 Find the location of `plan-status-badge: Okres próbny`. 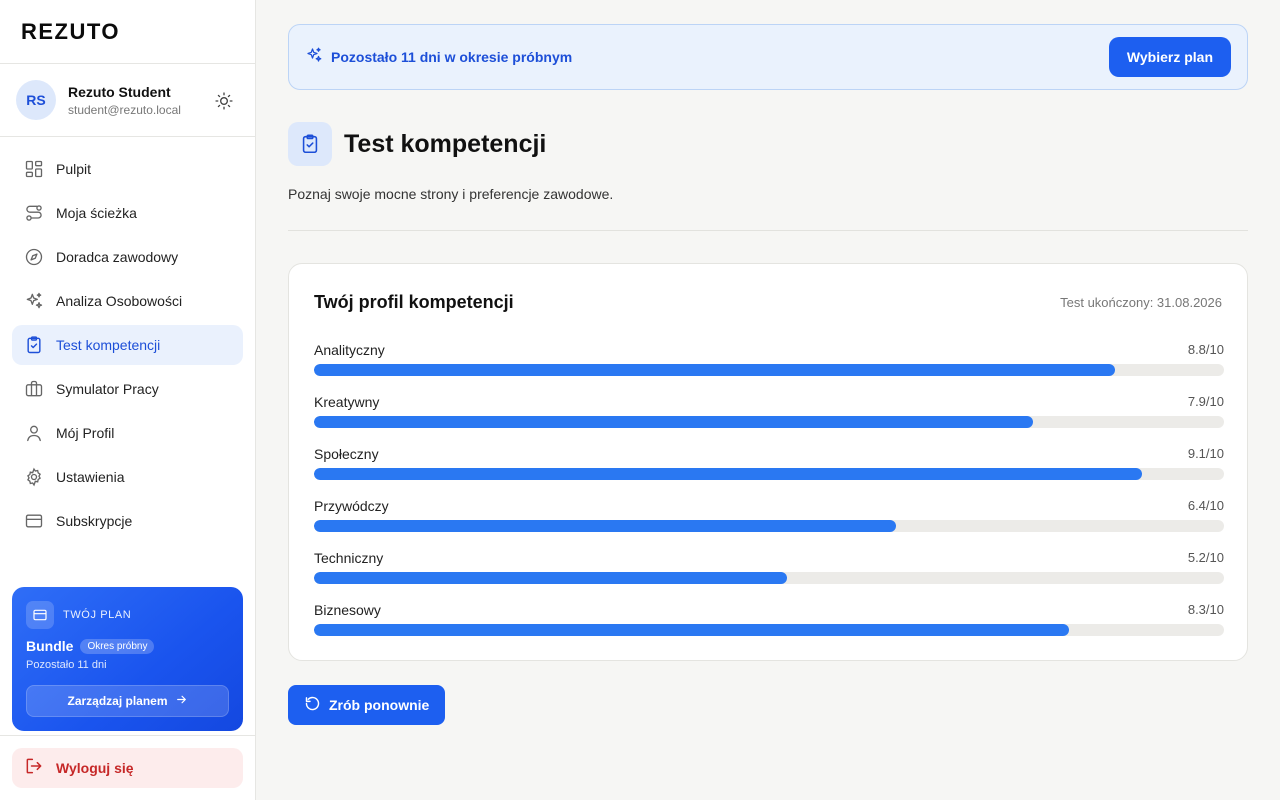

plan-status-badge: Okres próbny is located at coordinates (117, 646).